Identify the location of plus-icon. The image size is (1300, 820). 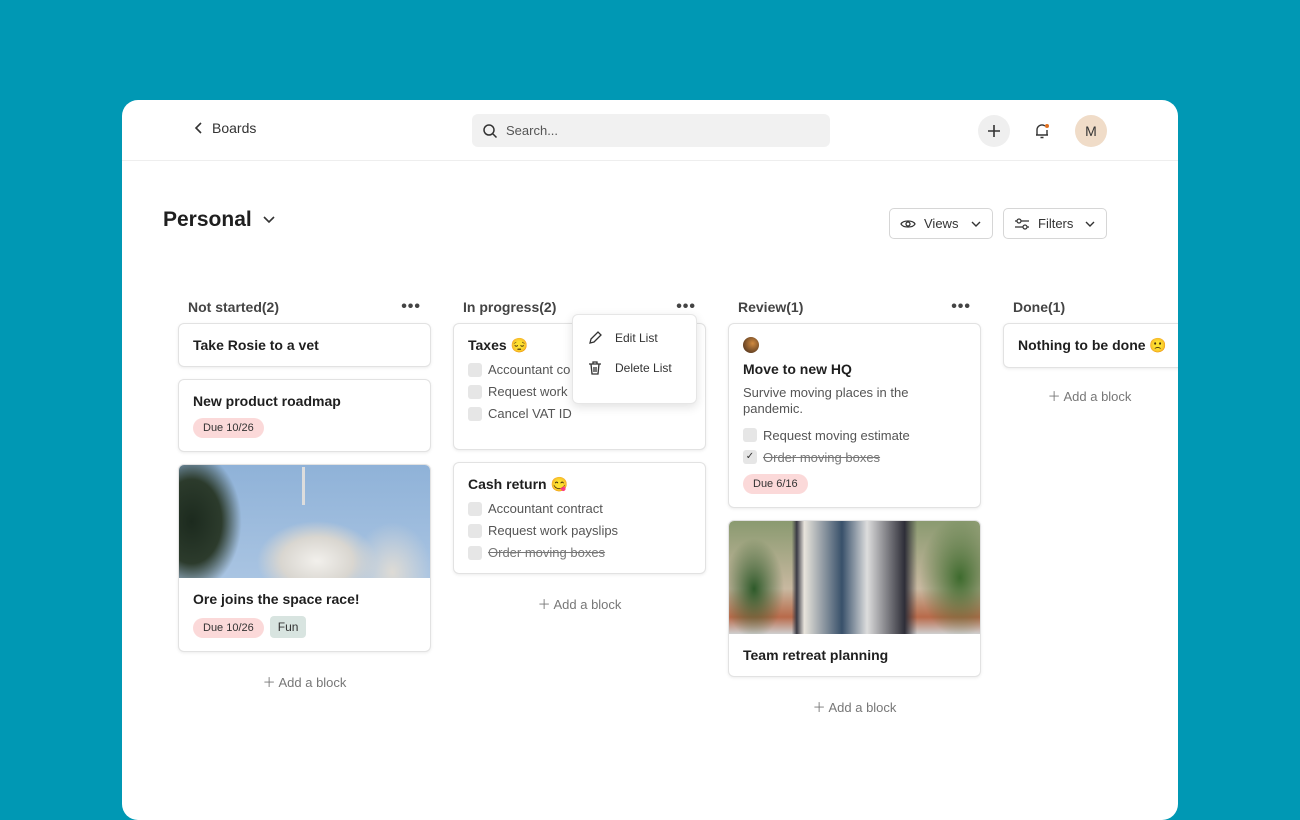
(994, 131).